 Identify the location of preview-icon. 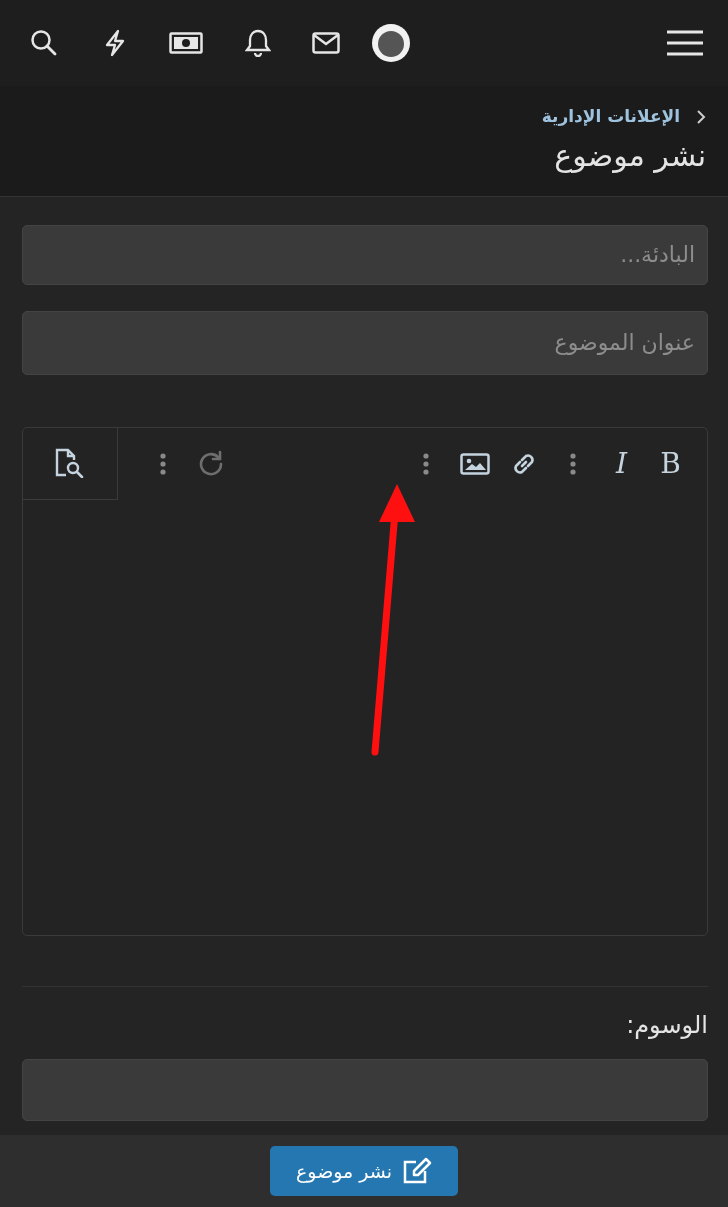
(70, 463).